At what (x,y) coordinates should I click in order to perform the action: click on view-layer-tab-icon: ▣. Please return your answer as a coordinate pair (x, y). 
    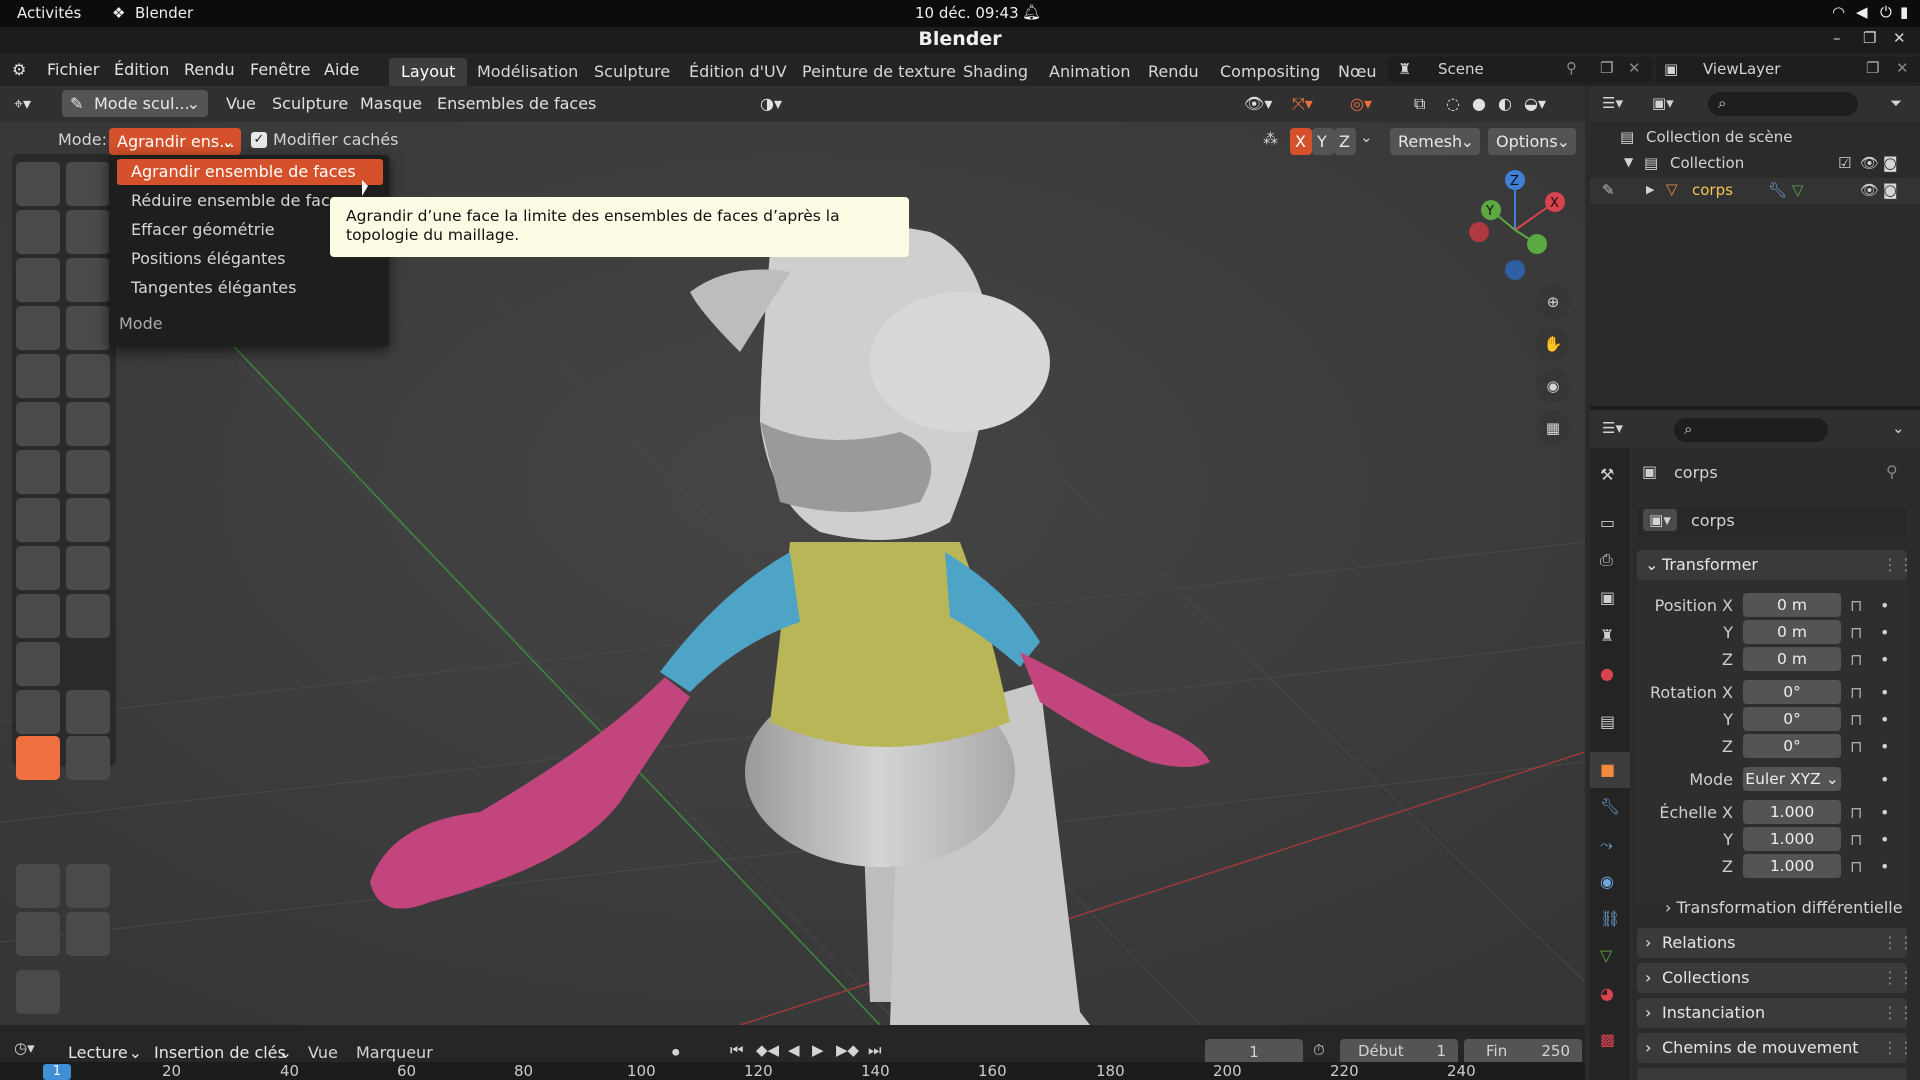
    Looking at the image, I should click on (1607, 597).